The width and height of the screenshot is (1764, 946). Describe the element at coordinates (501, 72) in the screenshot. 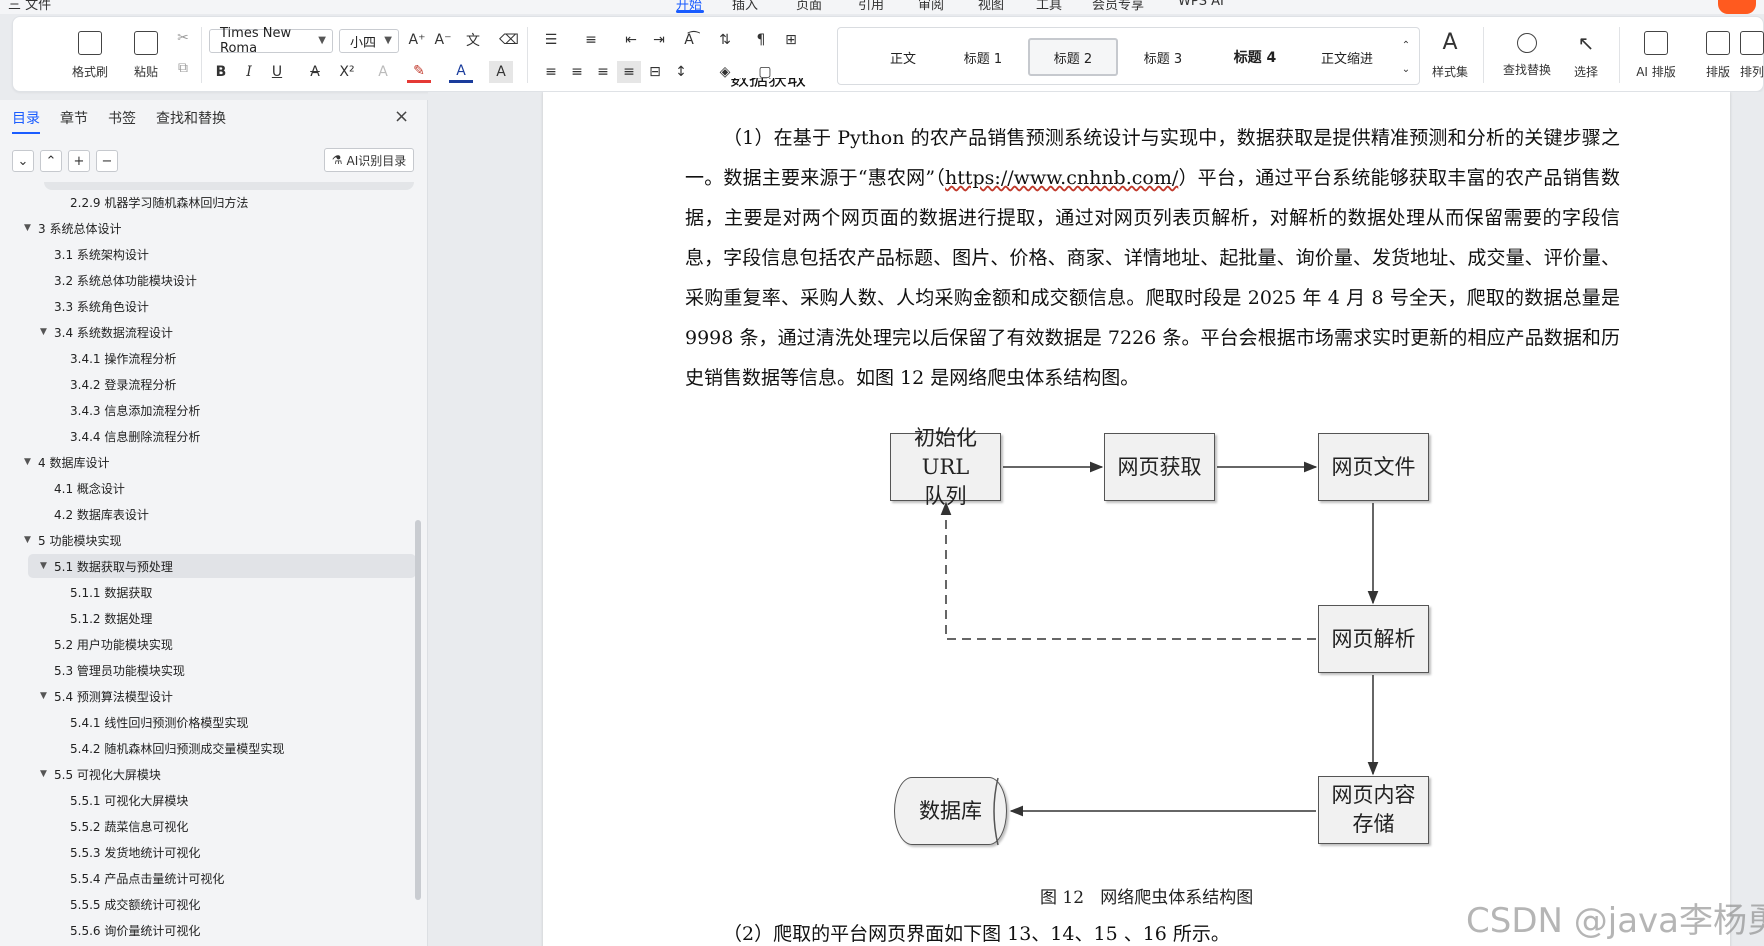

I see `character-shading-icon: A` at that location.